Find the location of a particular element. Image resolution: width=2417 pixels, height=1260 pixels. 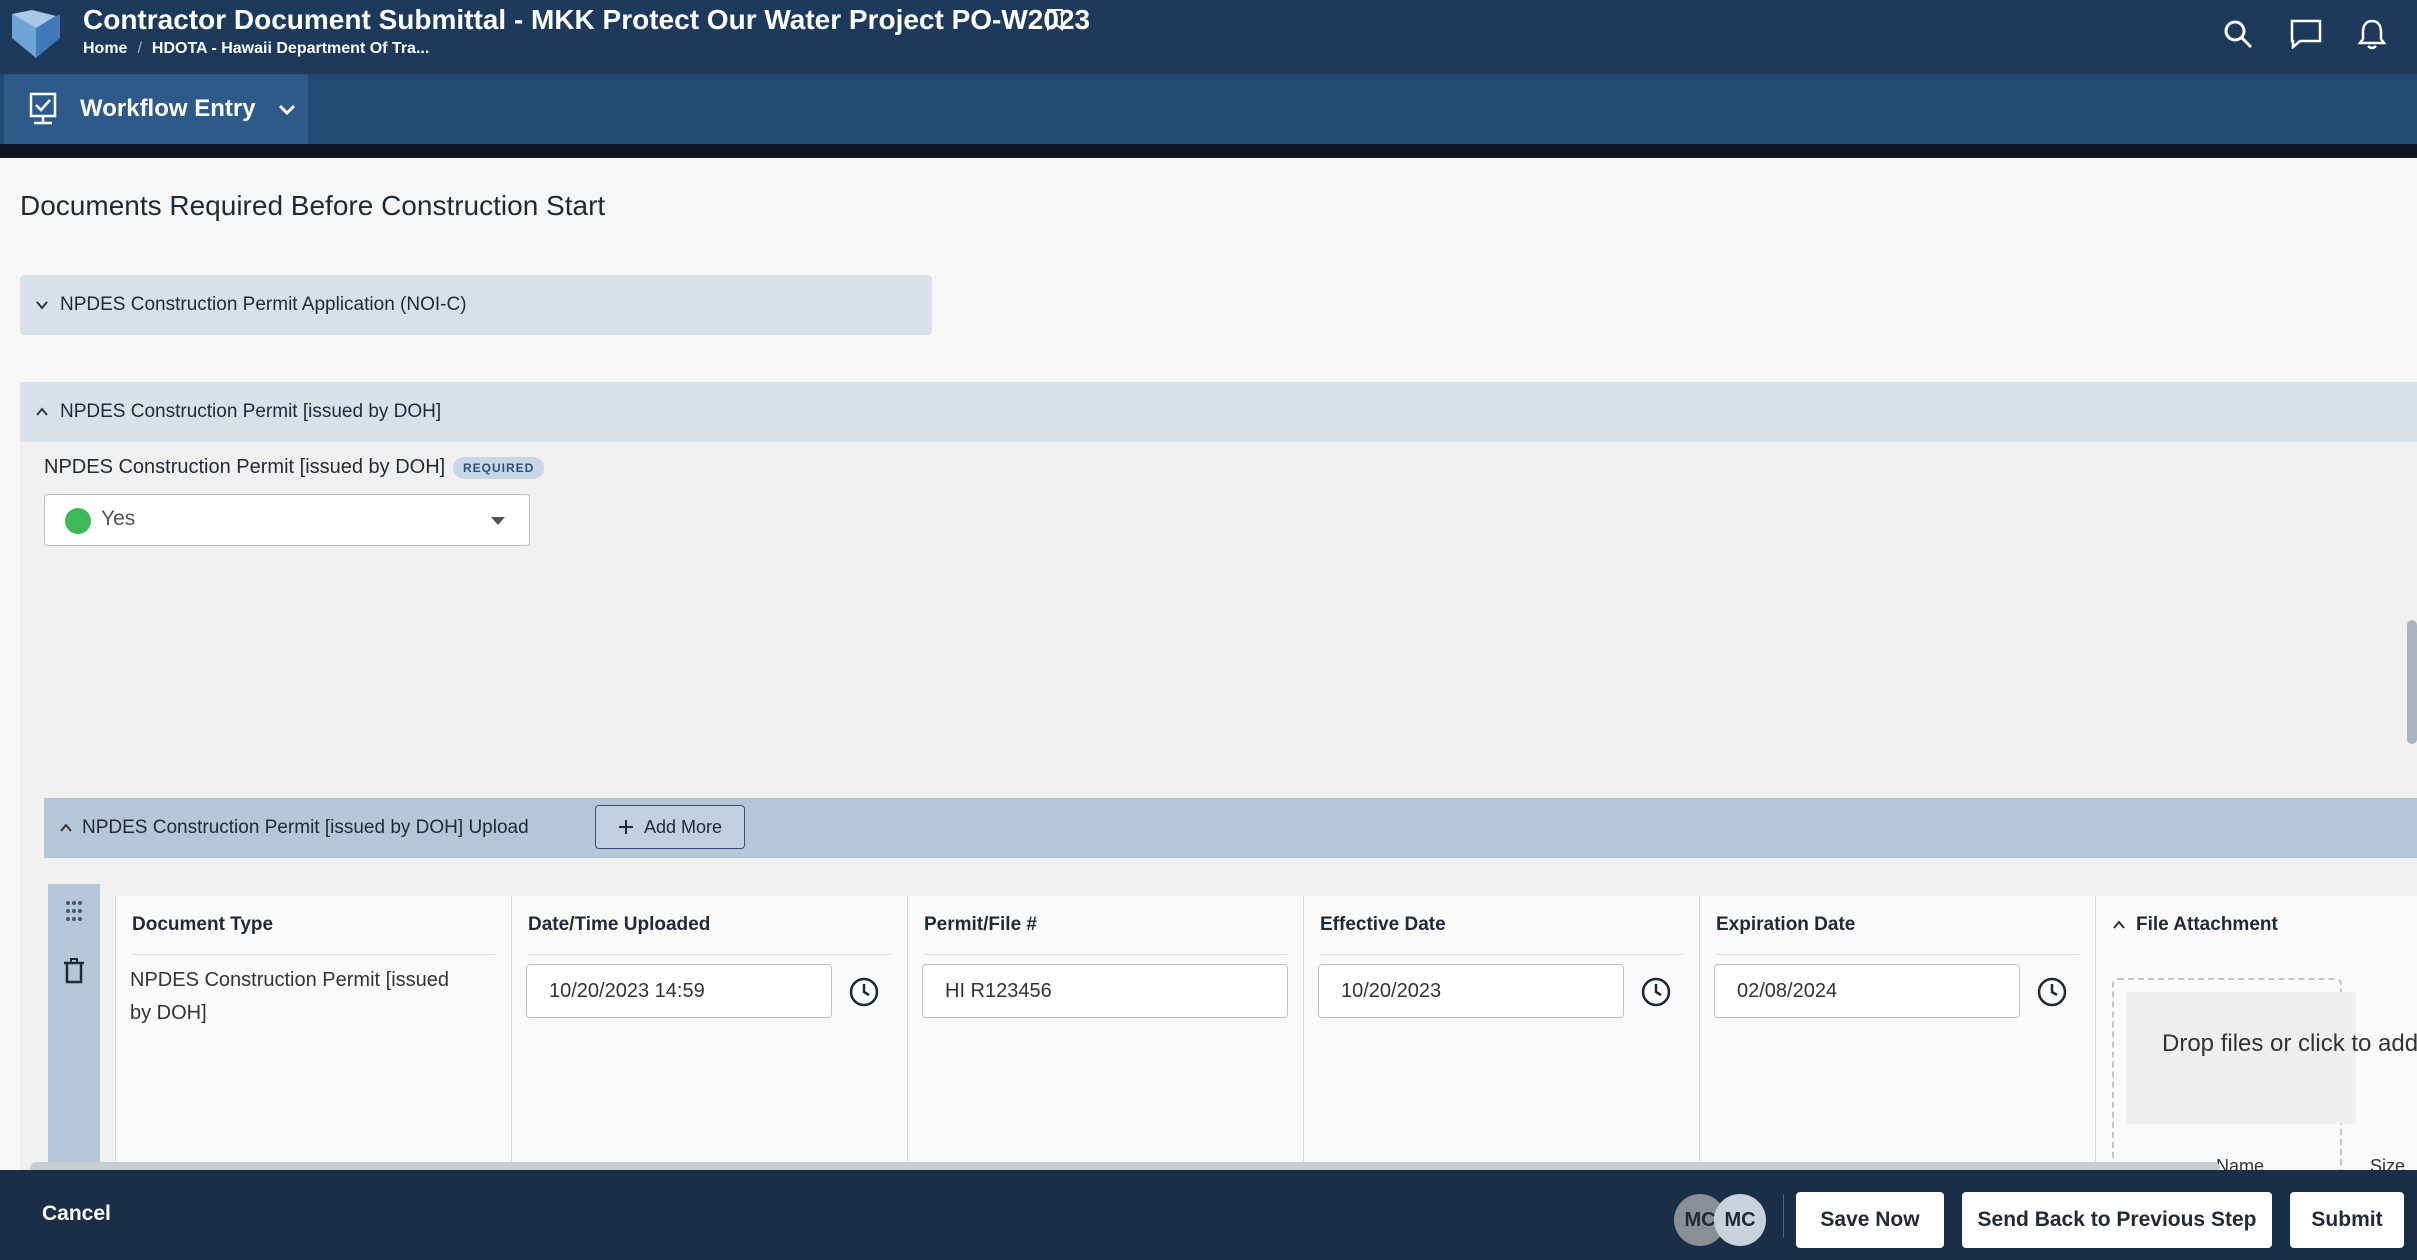

toolbar-divider is located at coordinates (1208, 151).